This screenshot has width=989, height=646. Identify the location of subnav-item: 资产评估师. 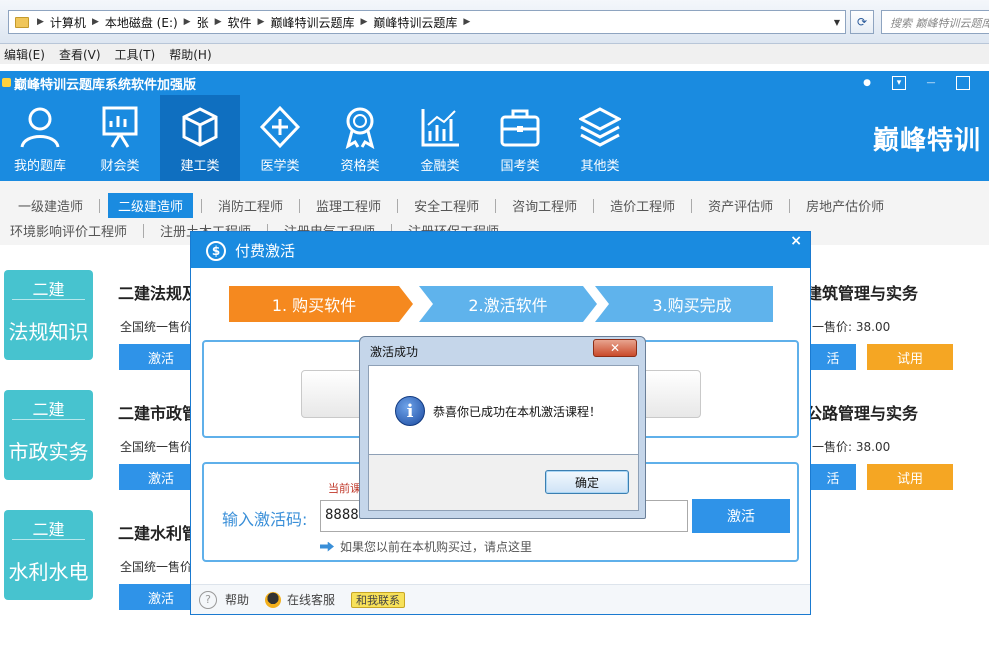
(740, 205).